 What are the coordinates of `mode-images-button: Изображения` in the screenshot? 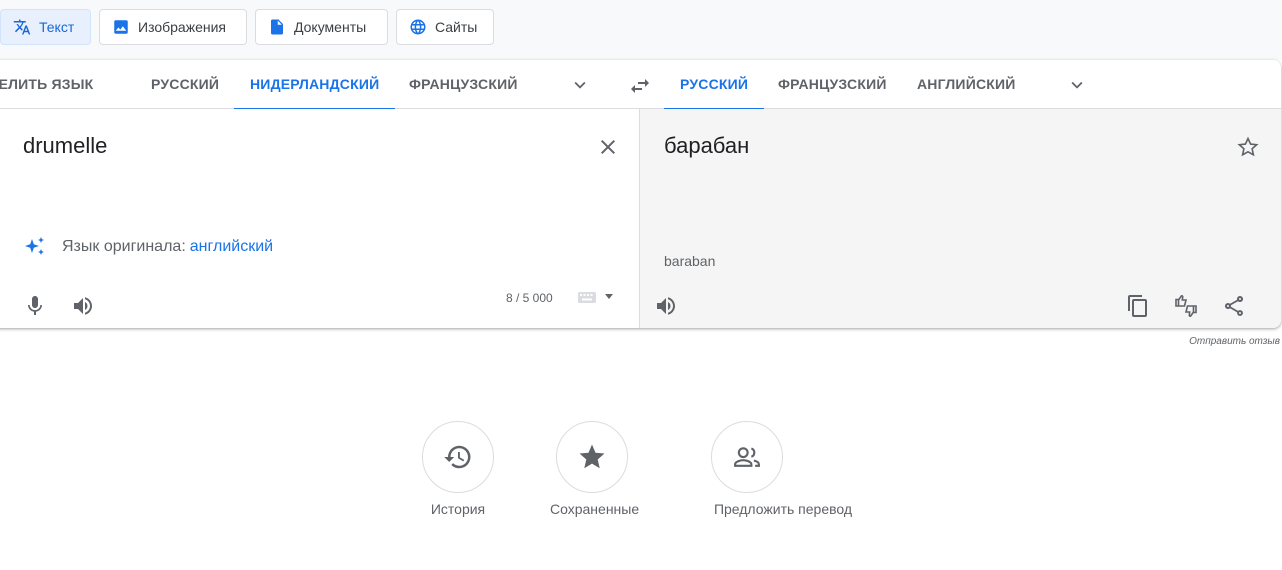 It's located at (173, 27).